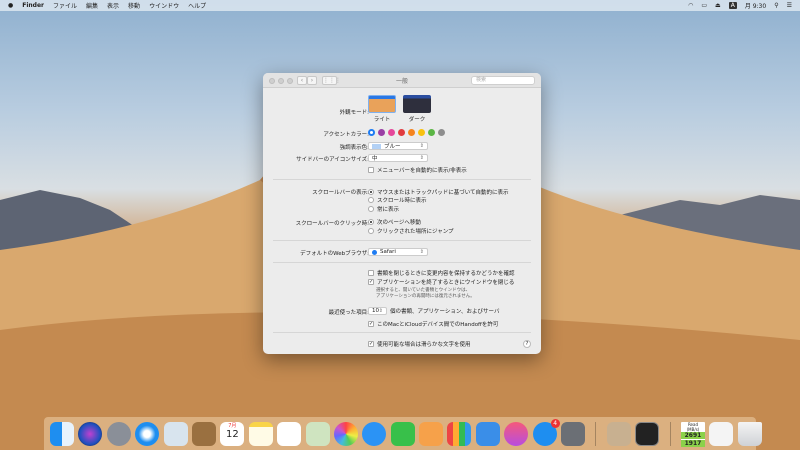 The image size is (800, 450). Describe the element at coordinates (516, 433) in the screenshot. I see `itunes-icon` at that location.